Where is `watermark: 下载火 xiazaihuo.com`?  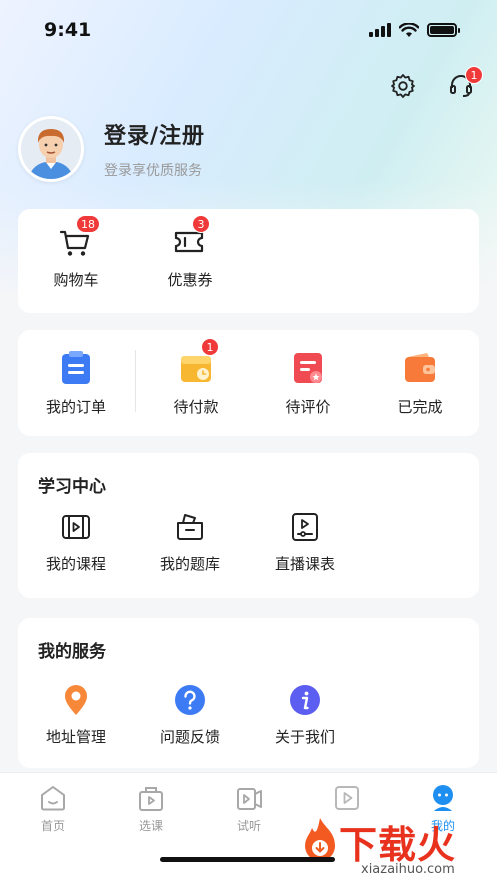 watermark: 下载火 xiazaihuo.com is located at coordinates (394, 847).